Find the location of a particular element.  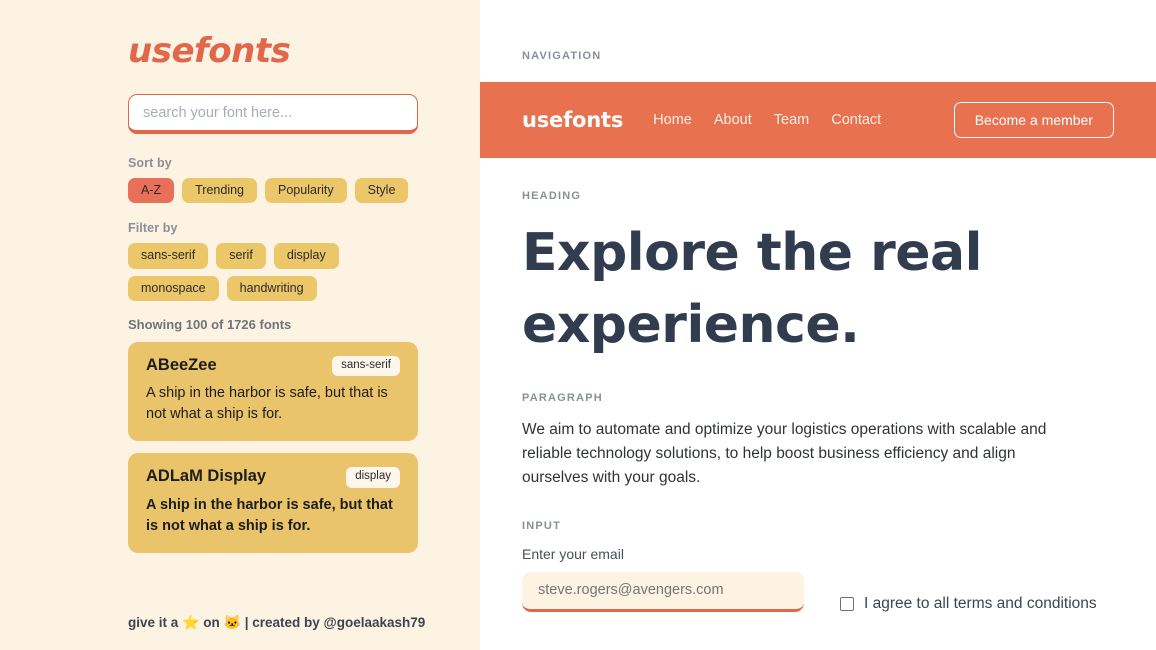

star-icon: ⭐ is located at coordinates (190, 622).